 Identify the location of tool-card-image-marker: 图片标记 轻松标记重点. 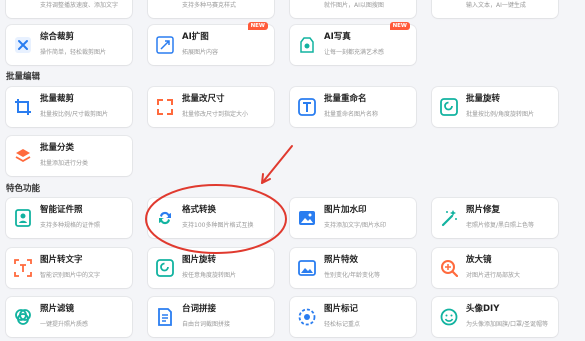
(353, 317).